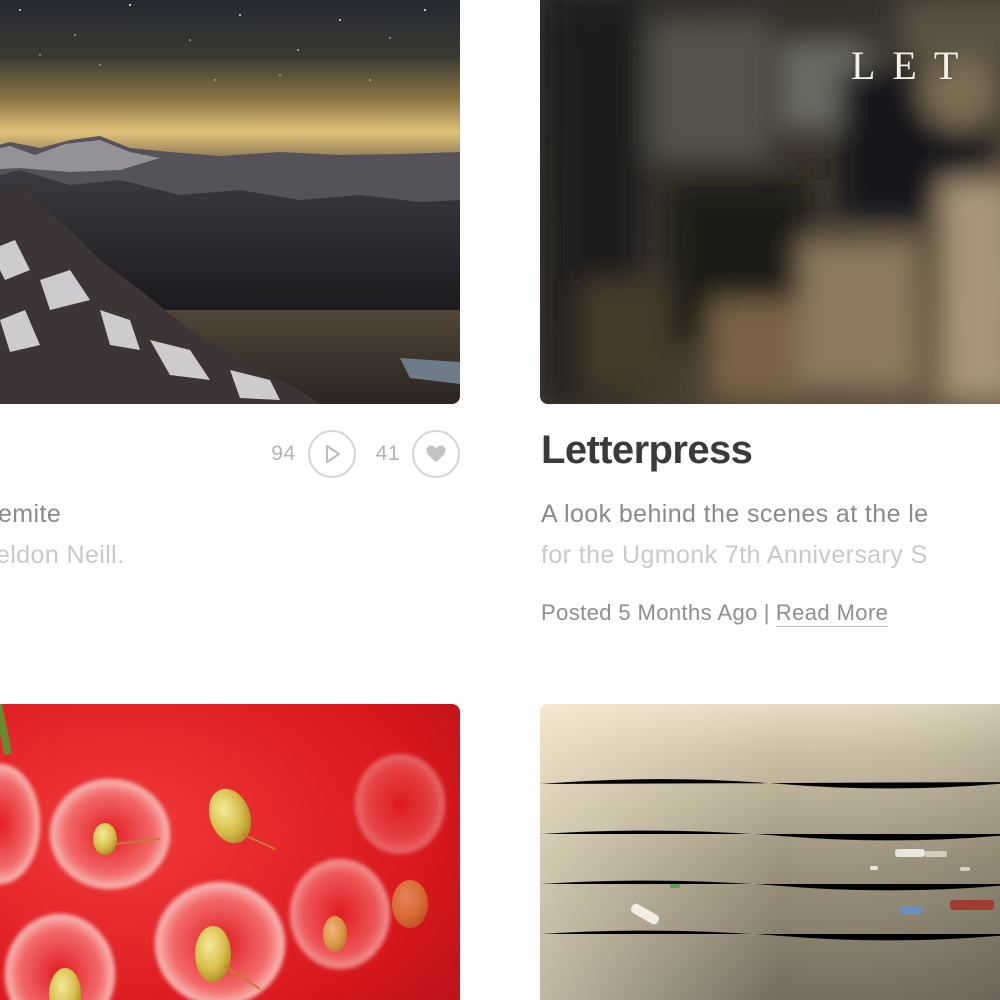  I want to click on yosemite-stats: 94 41, so click(365, 454).